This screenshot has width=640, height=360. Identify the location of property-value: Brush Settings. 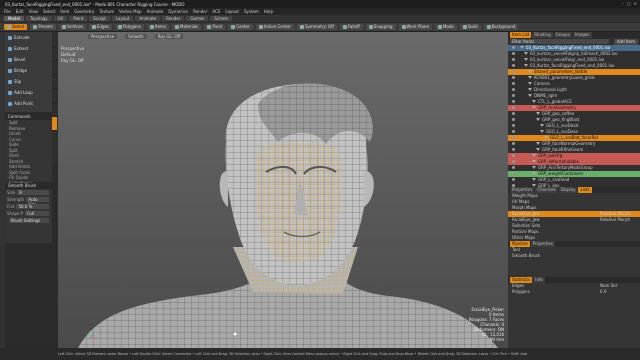
(29, 220).